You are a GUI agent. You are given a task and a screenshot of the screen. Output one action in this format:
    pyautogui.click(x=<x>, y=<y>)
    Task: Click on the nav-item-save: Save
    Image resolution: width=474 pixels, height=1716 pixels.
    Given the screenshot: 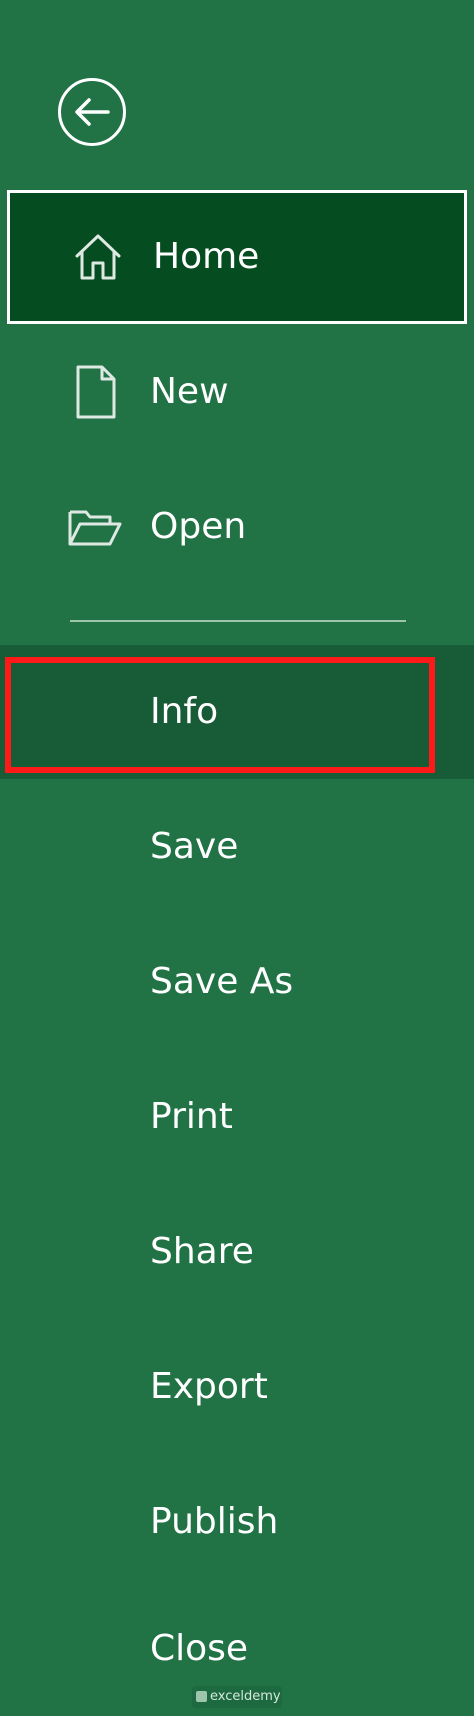 What is the action you would take?
    pyautogui.click(x=237, y=847)
    